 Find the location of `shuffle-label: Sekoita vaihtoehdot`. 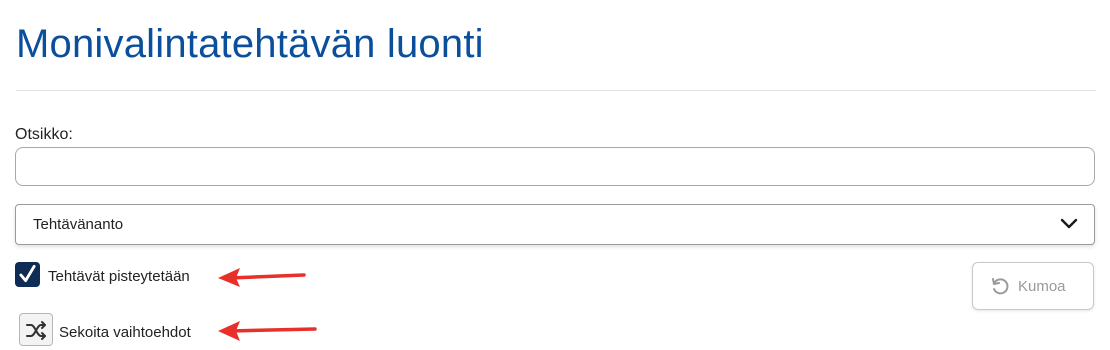

shuffle-label: Sekoita vaihtoehdot is located at coordinates (125, 332).